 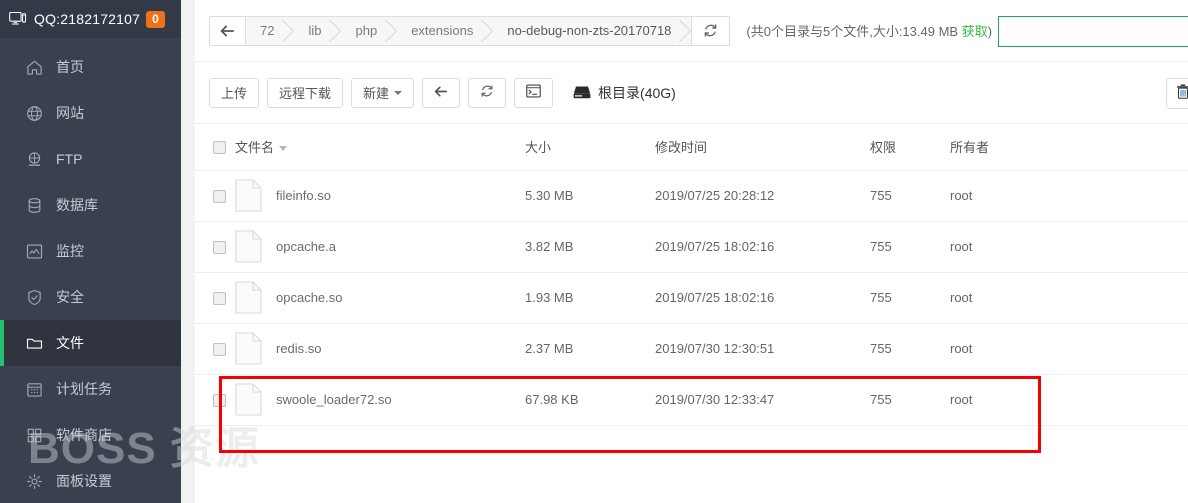 I want to click on row-size-cell: 67.98 KB, so click(x=590, y=400).